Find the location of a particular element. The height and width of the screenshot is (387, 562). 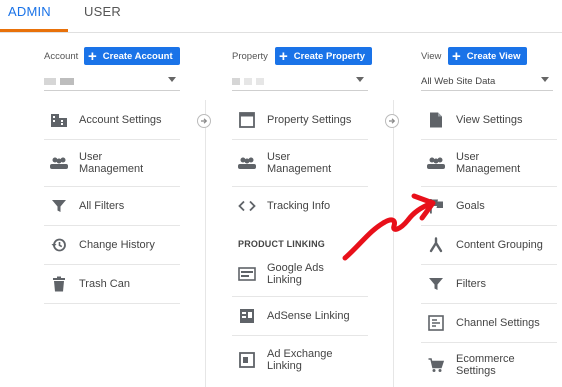

sidebar-item-label: Trash Can is located at coordinates (104, 284).